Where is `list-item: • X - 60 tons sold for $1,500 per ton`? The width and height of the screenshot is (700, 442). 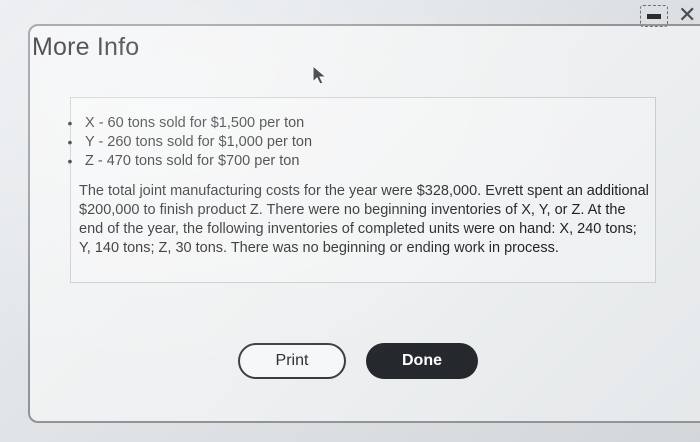
list-item: • X - 60 tons sold for $1,500 per ton is located at coordinates (187, 123).